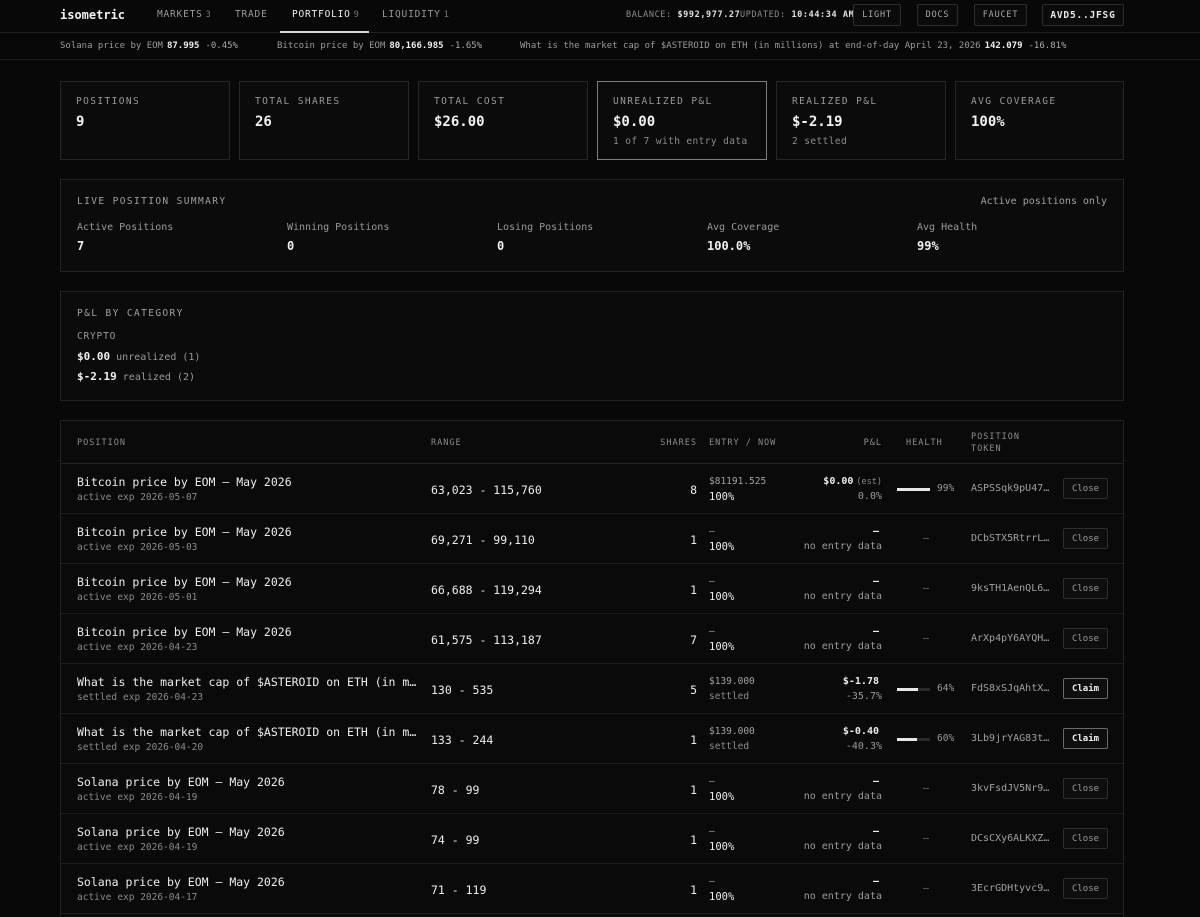 This screenshot has height=917, width=1200. What do you see at coordinates (183, 46) in the screenshot?
I see `ticker-value: 87.995` at bounding box center [183, 46].